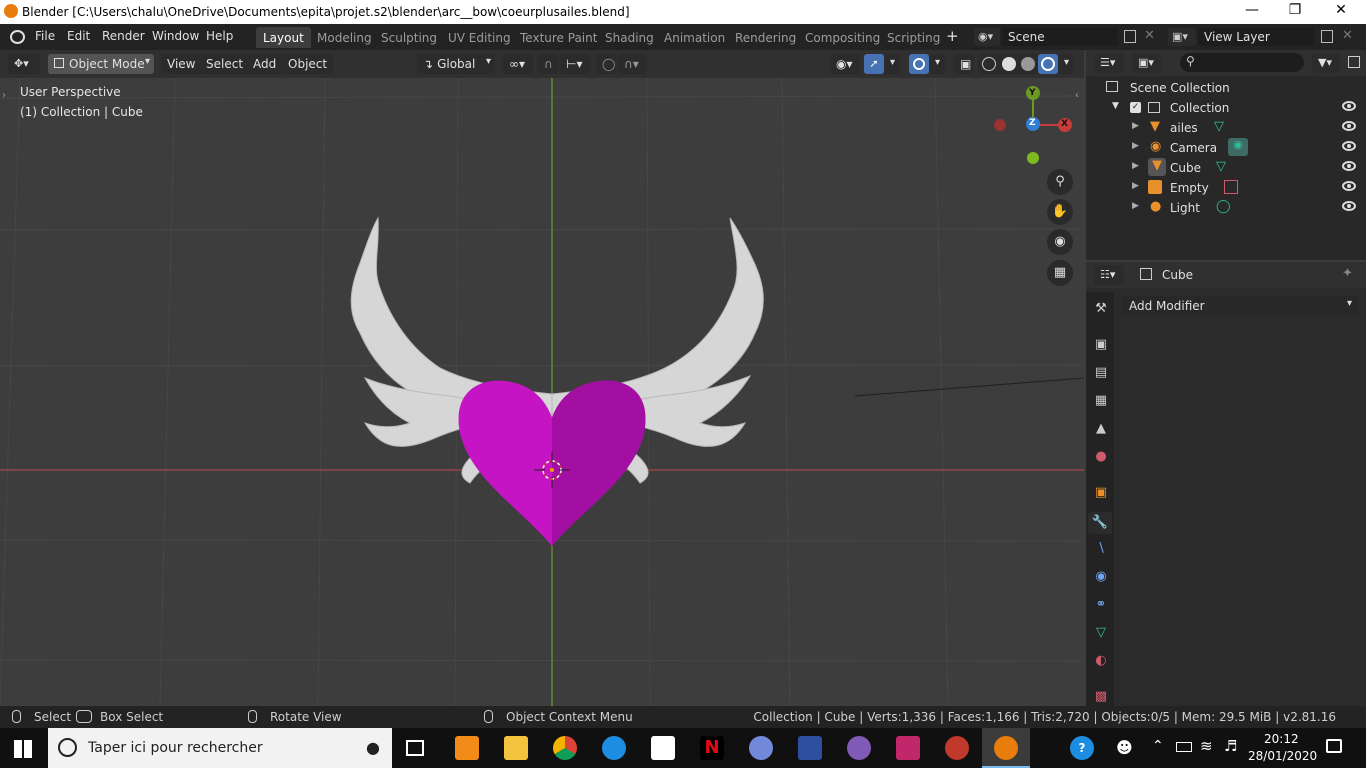 This screenshot has width=1366, height=768. What do you see at coordinates (1295, 10) in the screenshot?
I see `maximize-button: ❐` at bounding box center [1295, 10].